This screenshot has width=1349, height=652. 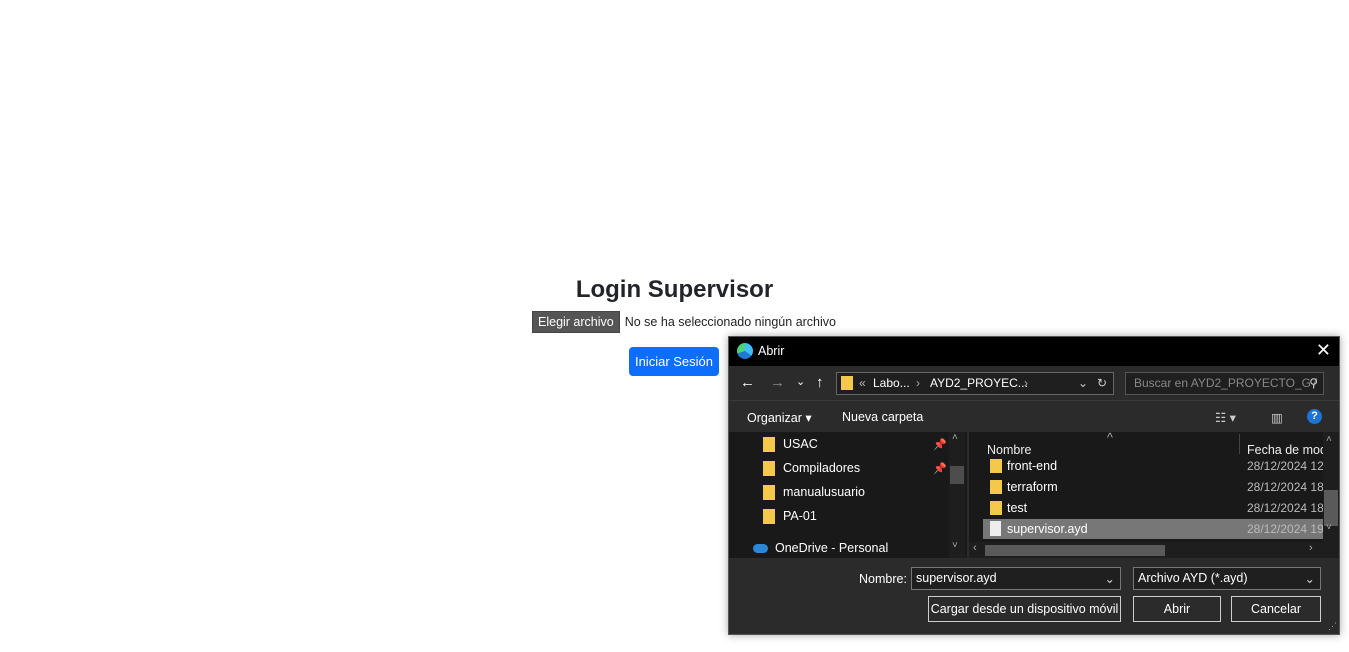 I want to click on sidebar-item-onedrive: OneDrive - Personal, so click(x=820, y=548).